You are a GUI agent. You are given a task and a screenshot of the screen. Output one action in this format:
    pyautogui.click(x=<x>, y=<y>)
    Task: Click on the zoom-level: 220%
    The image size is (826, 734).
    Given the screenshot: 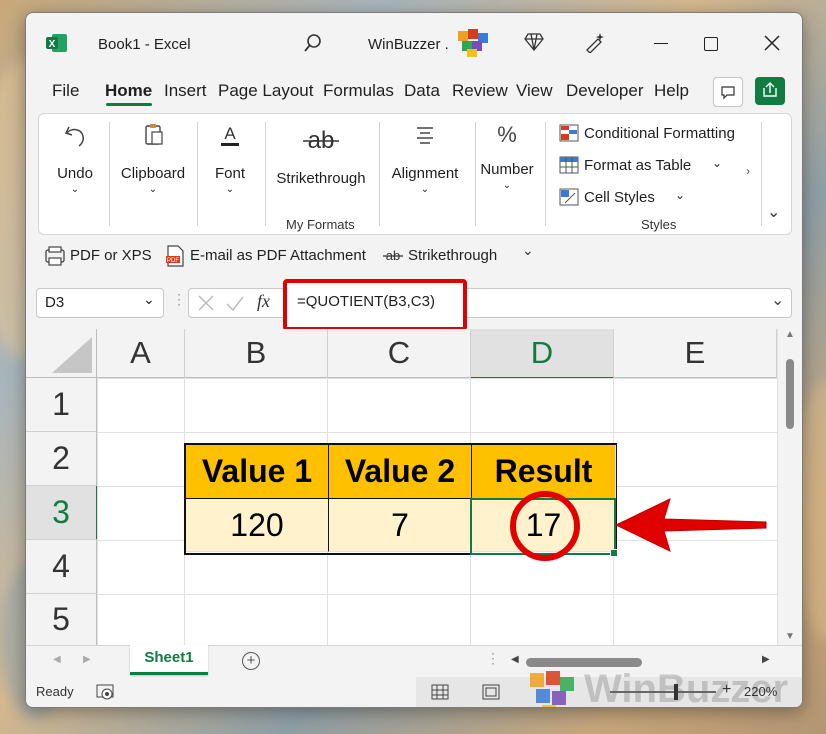 What is the action you would take?
    pyautogui.click(x=760, y=691)
    